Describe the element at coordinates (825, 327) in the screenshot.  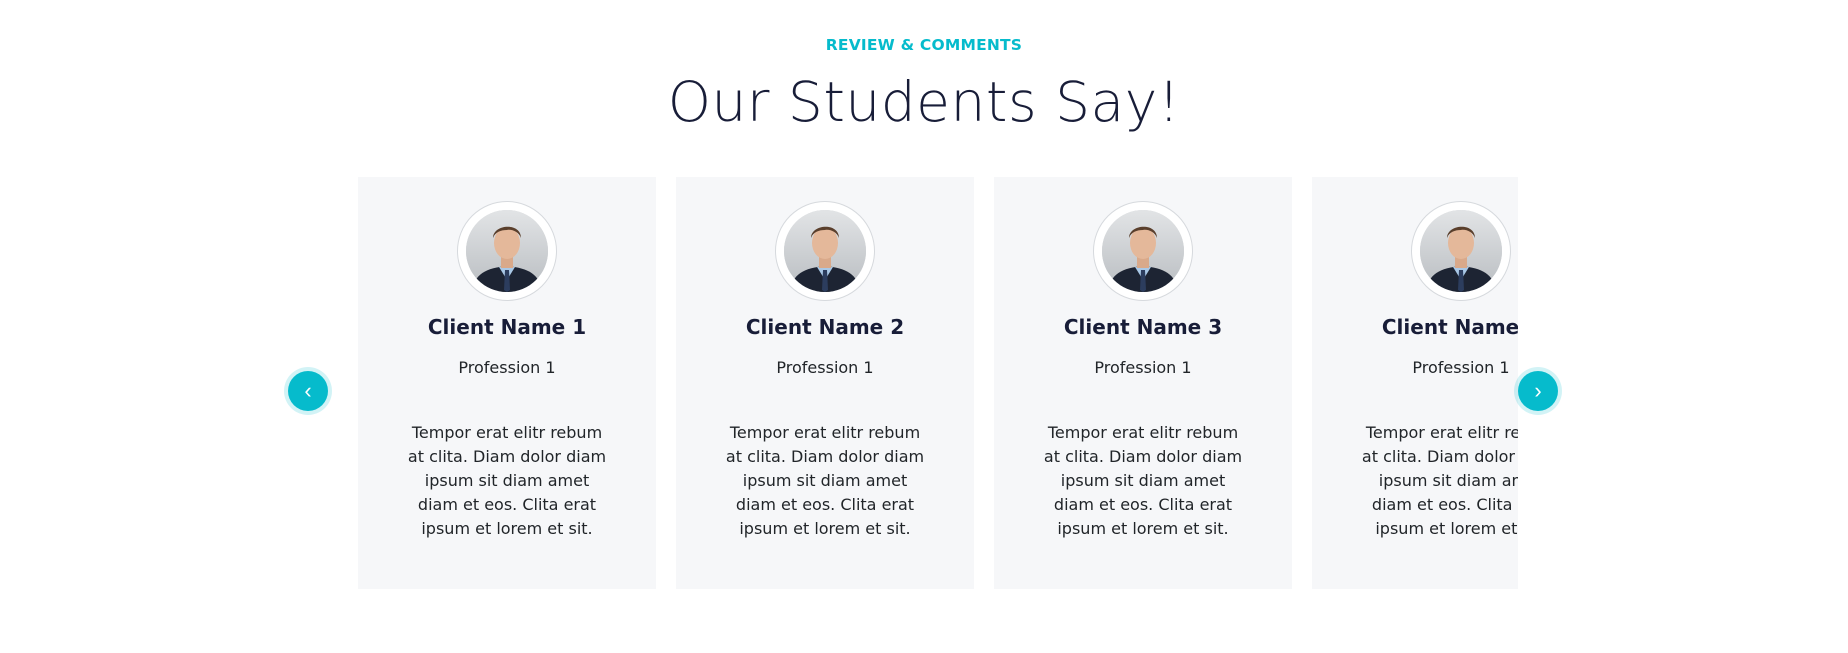
I see `client-name: Client Name 2` at that location.